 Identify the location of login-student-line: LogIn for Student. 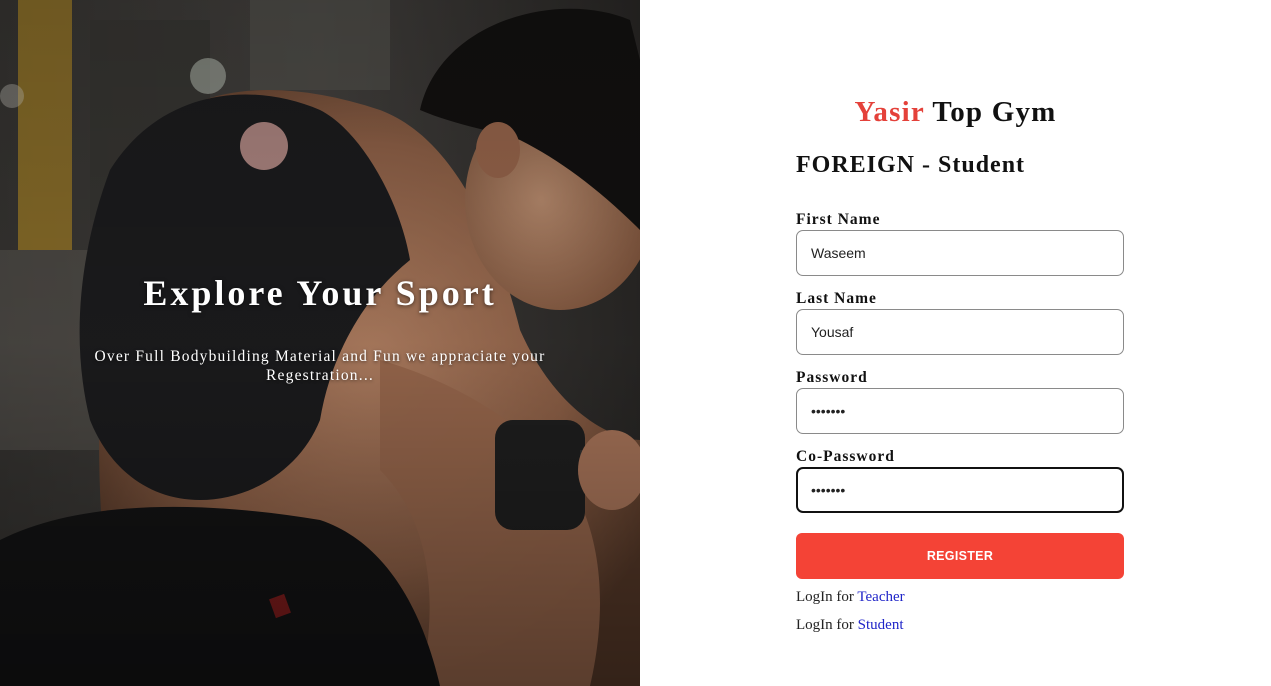
(850, 625).